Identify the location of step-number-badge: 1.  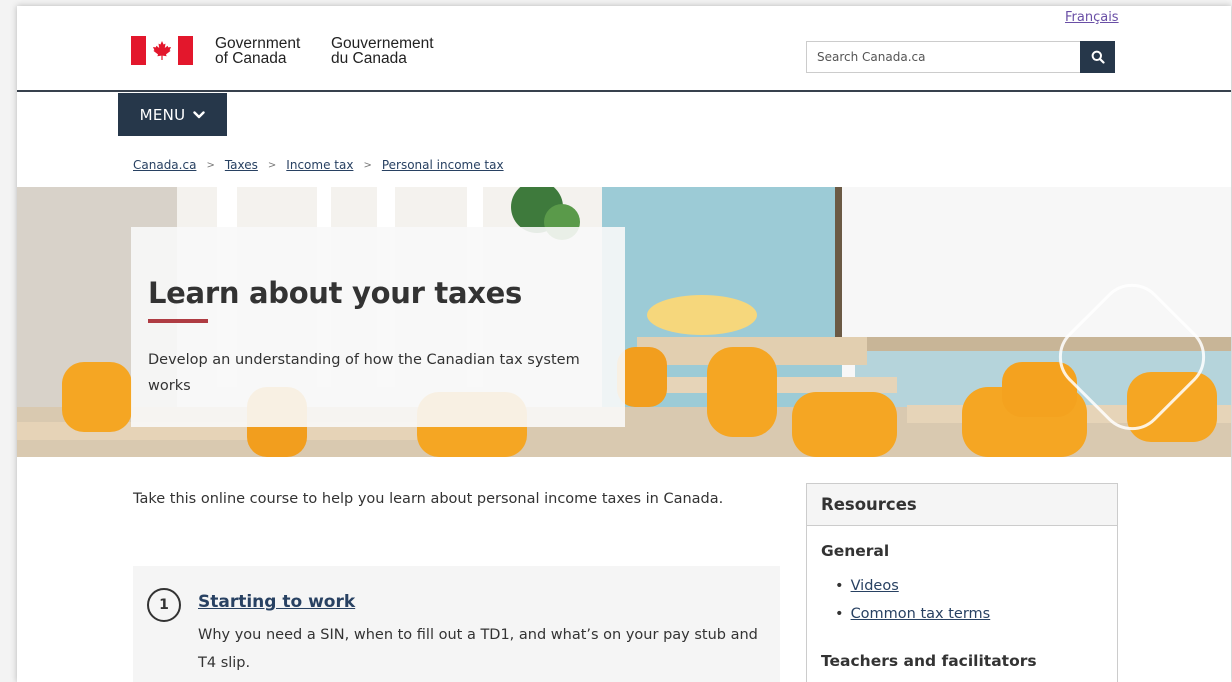
(164, 605).